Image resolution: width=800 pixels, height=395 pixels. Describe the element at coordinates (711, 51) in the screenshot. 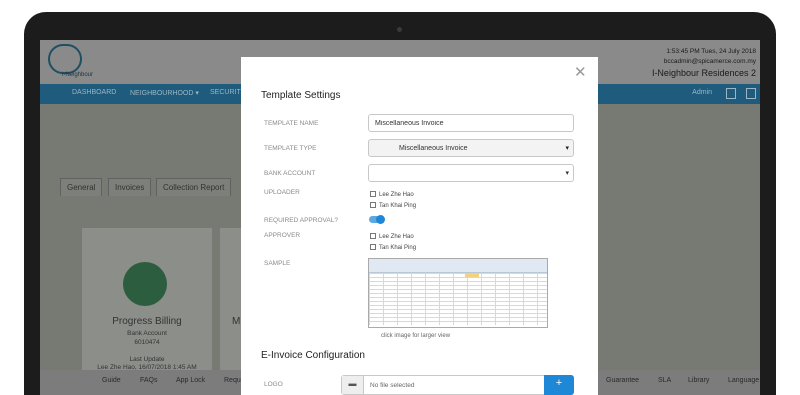

I see `header-time: 1:53:45 PM Tues, 24 July 2018` at that location.